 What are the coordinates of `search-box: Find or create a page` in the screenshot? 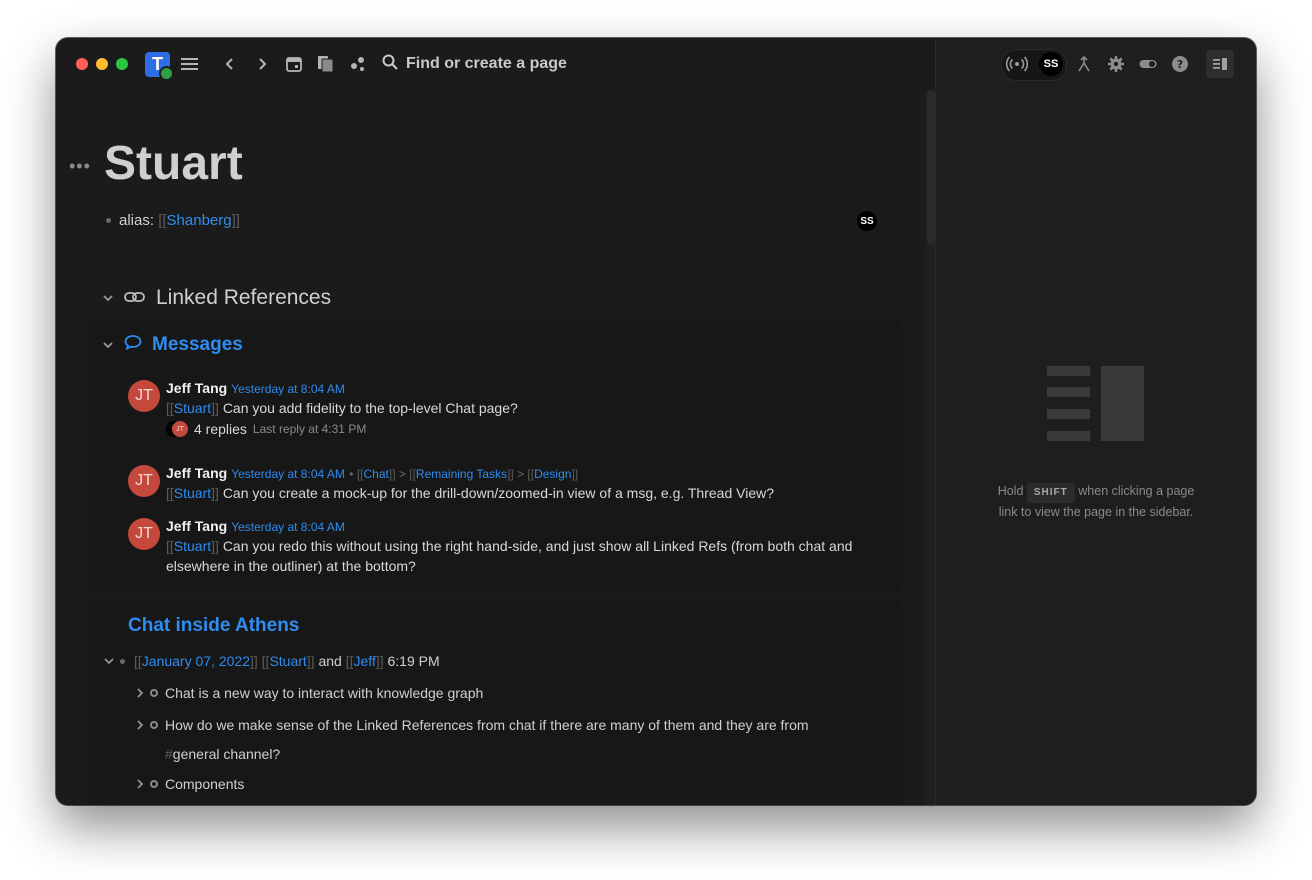 It's located at (474, 64).